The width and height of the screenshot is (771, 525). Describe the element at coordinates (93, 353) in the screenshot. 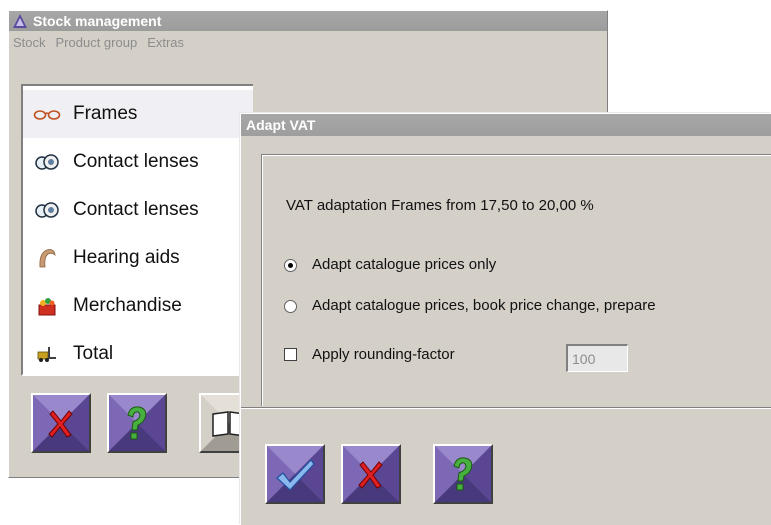

I see `list-item-label: Total` at that location.